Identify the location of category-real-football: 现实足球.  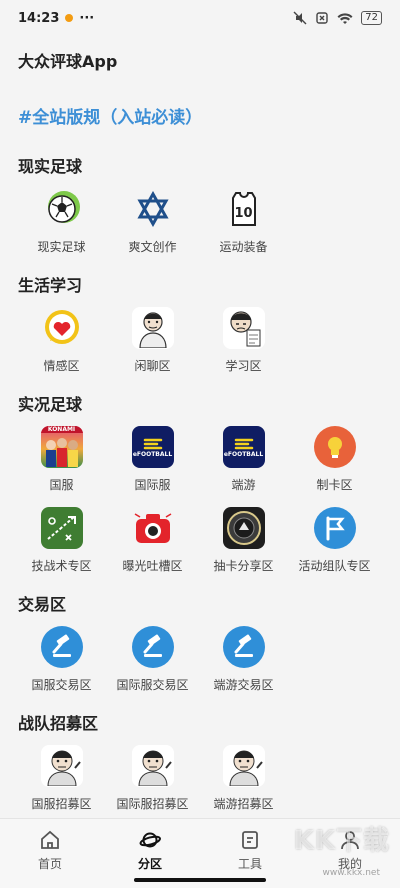
(61, 221).